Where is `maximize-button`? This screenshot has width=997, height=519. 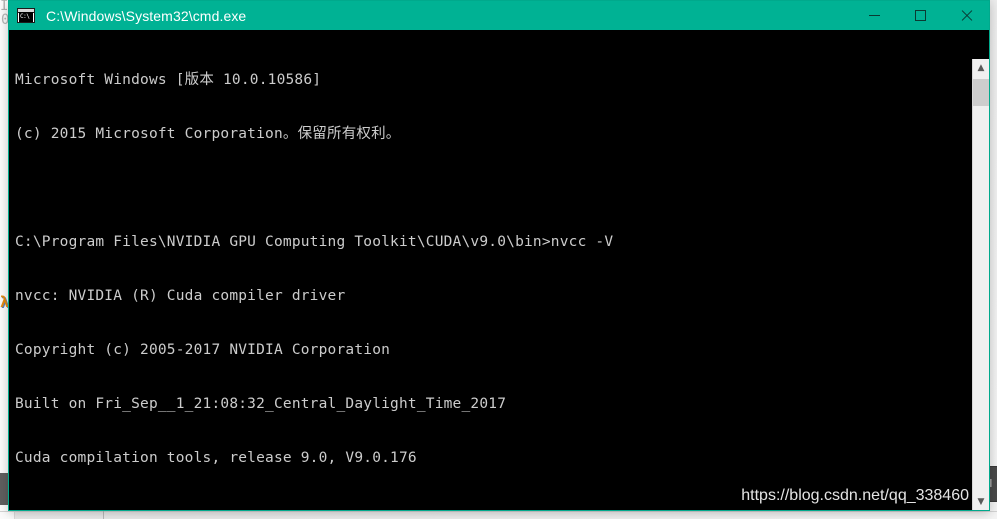
maximize-button is located at coordinates (920, 15).